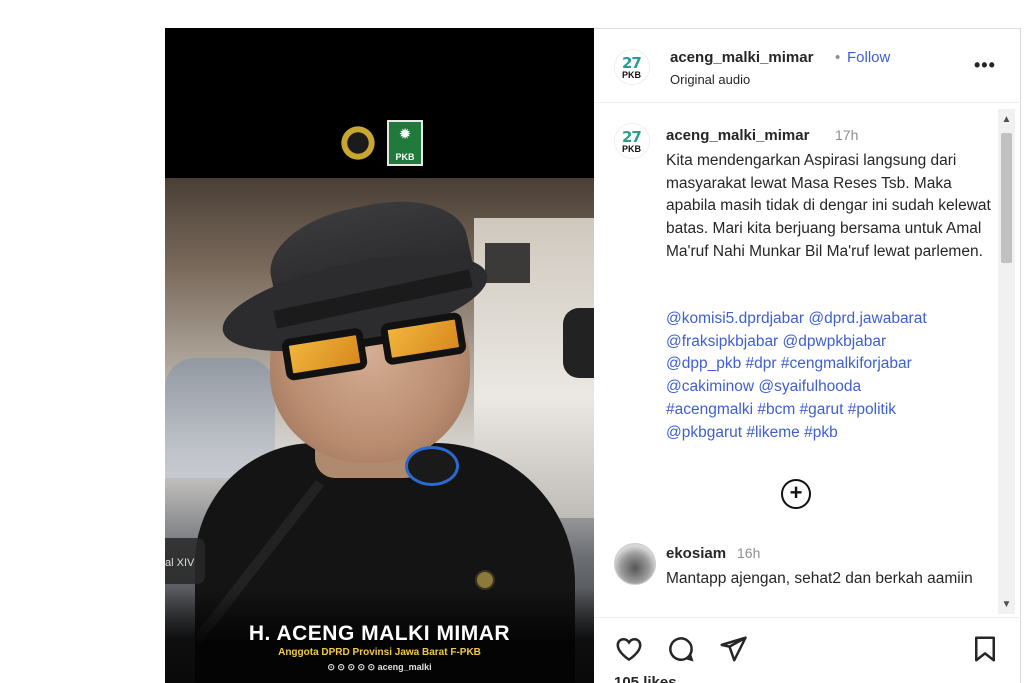 The width and height of the screenshot is (1024, 683). I want to click on likes-count: 105 likes, so click(645, 678).